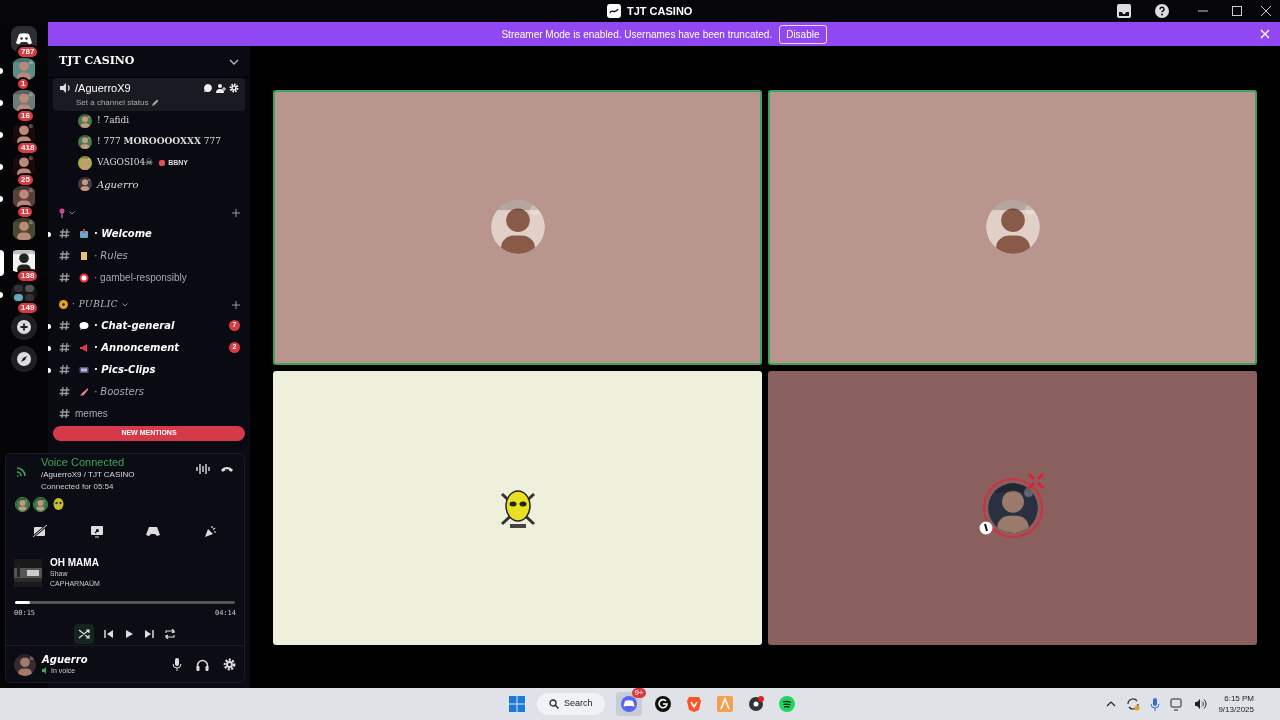 The width and height of the screenshot is (1280, 720). I want to click on add-people-icon, so click(221, 88).